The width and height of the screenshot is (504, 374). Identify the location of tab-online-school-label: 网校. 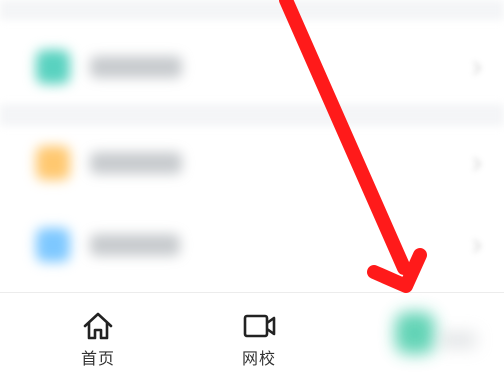
(258, 358).